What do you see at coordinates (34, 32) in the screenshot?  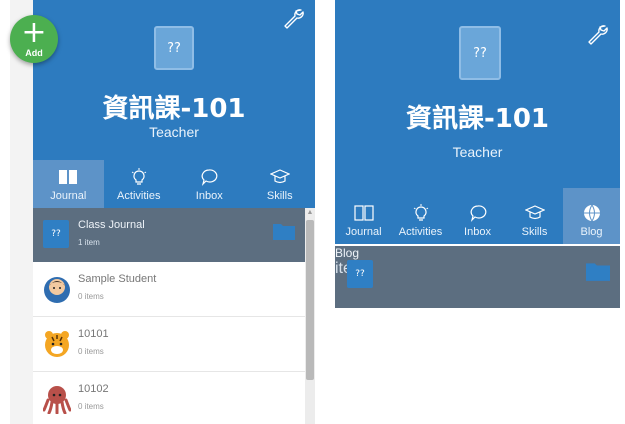 I see `plus-icon: +` at bounding box center [34, 32].